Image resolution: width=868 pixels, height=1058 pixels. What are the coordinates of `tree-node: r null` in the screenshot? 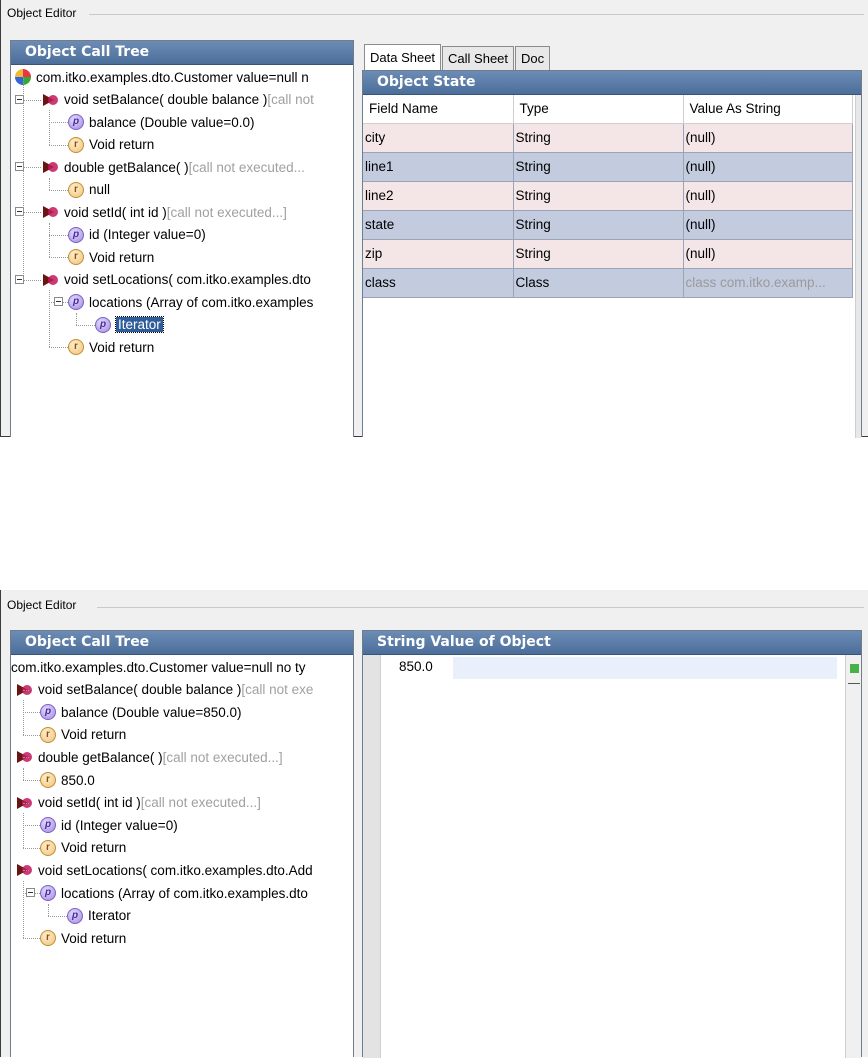 It's located at (89, 190).